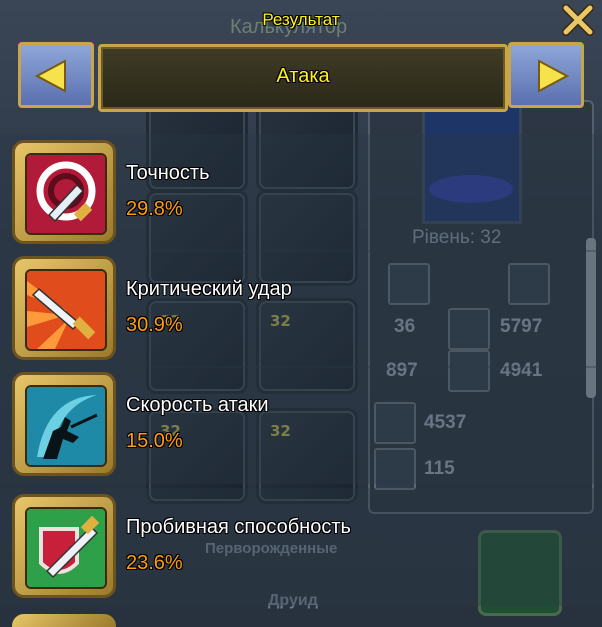 Image resolution: width=602 pixels, height=627 pixels. I want to click on accuracy-icon, so click(66, 194).